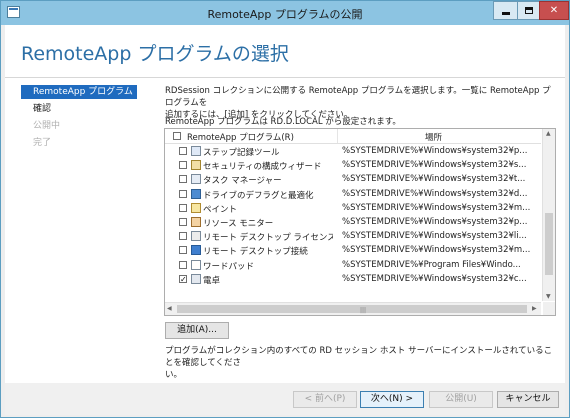  I want to click on minimize-button, so click(505, 10).